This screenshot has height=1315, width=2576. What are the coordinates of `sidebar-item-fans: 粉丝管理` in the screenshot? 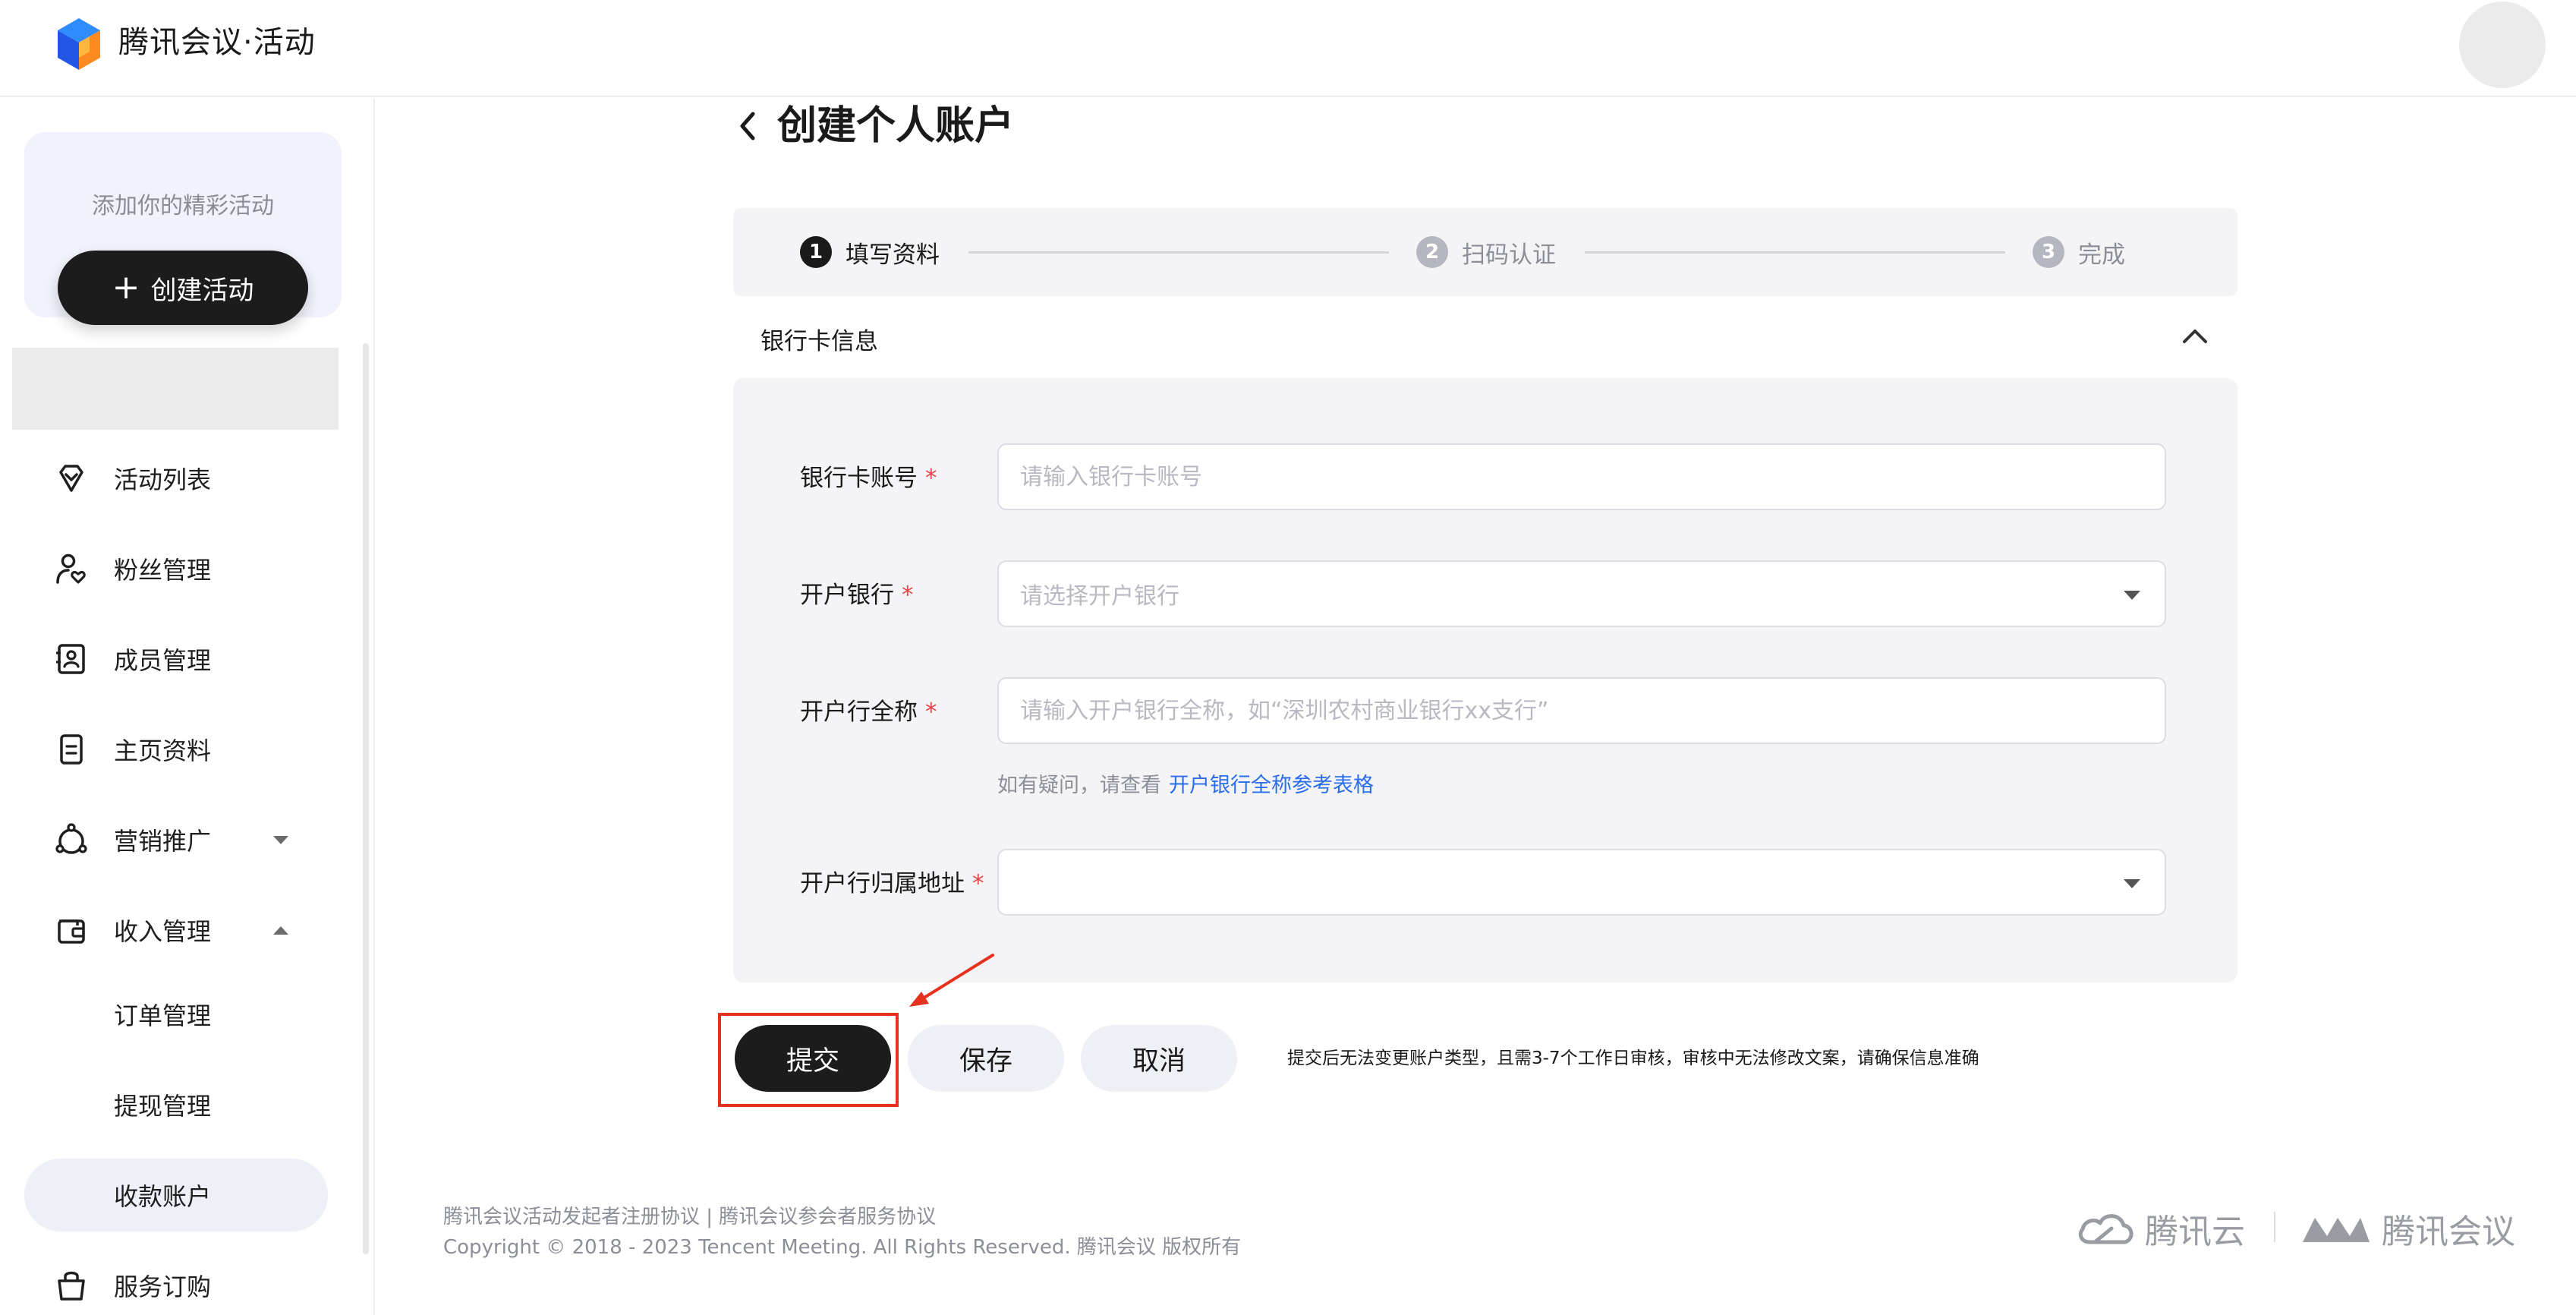 It's located at (167, 568).